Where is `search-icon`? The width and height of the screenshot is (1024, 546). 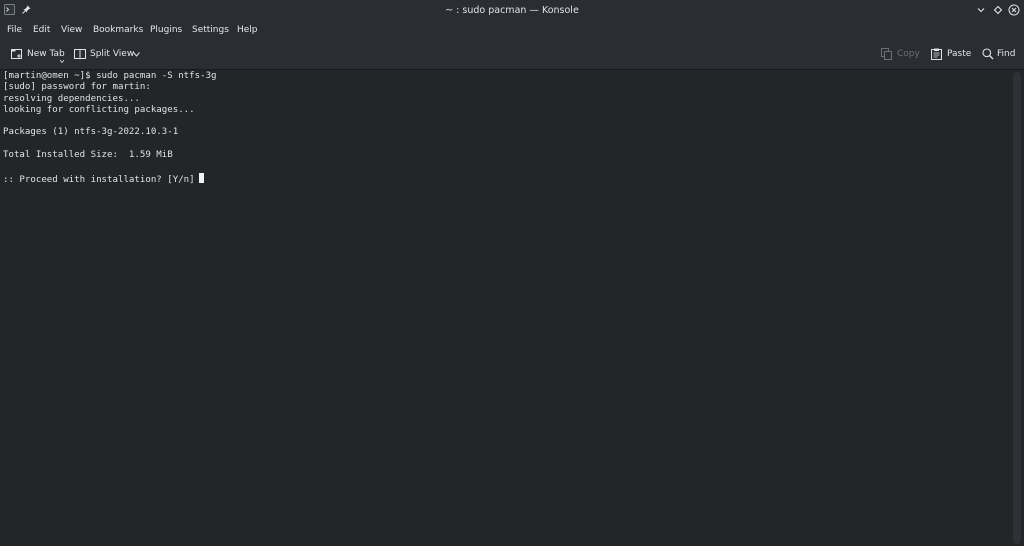 search-icon is located at coordinates (988, 54).